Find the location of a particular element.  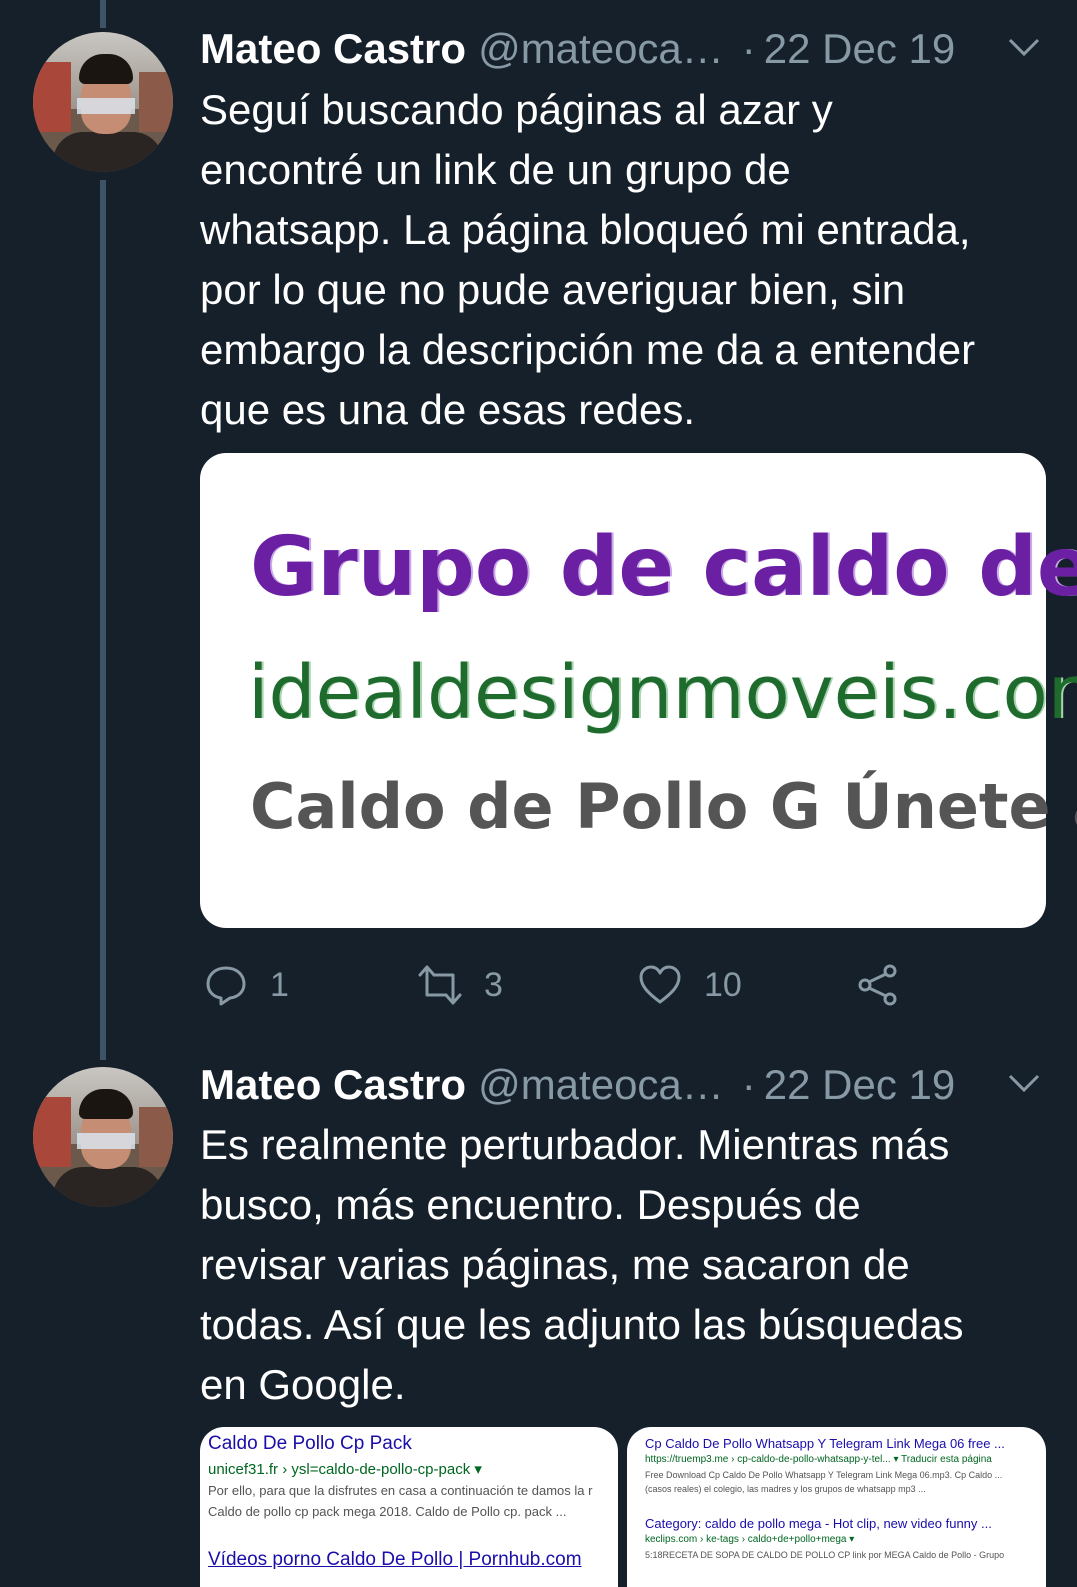

retweet-button: 3 is located at coordinates (460, 985).